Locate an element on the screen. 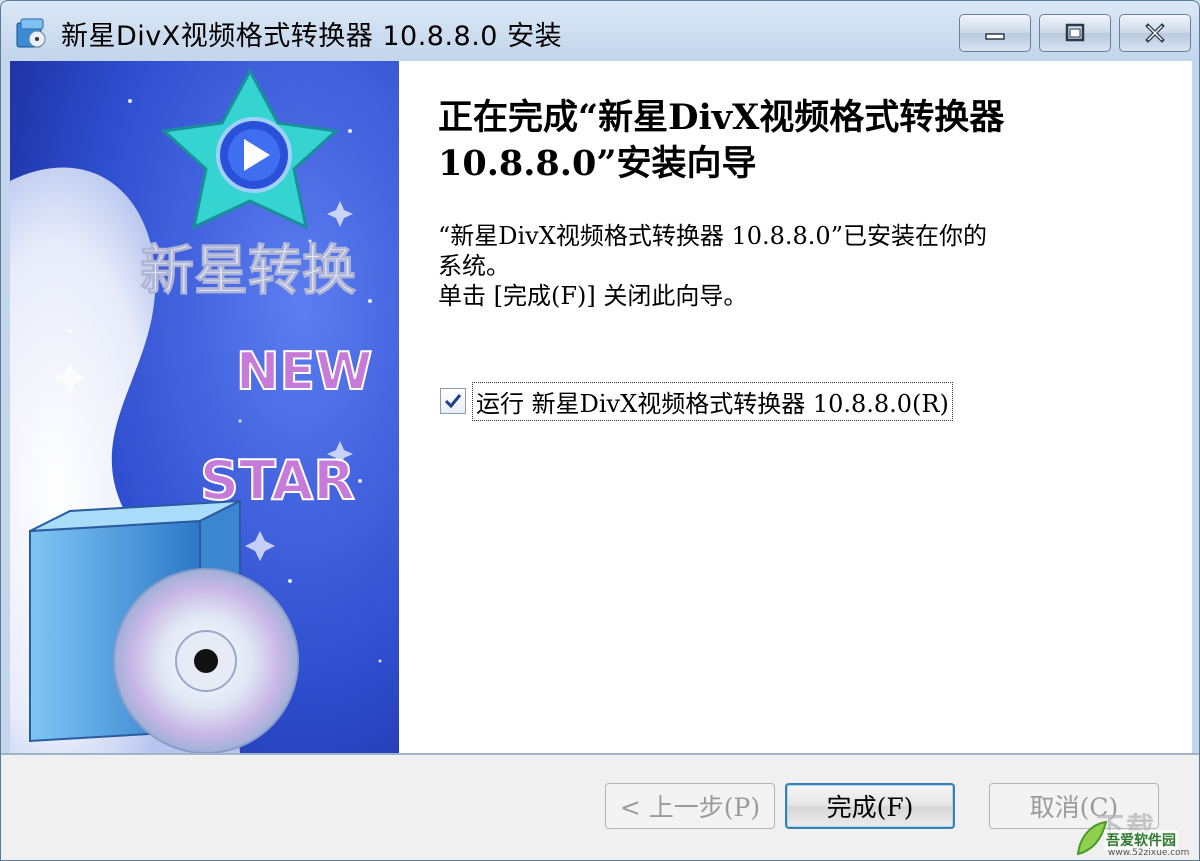 Image resolution: width=1200 pixels, height=861 pixels. banner-text-new: NEW is located at coordinates (304, 372).